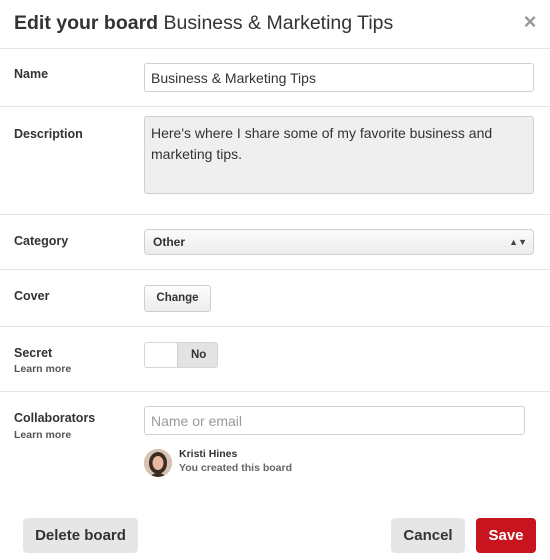 The image size is (550, 560). I want to click on collaborator-search-input, so click(334, 420).